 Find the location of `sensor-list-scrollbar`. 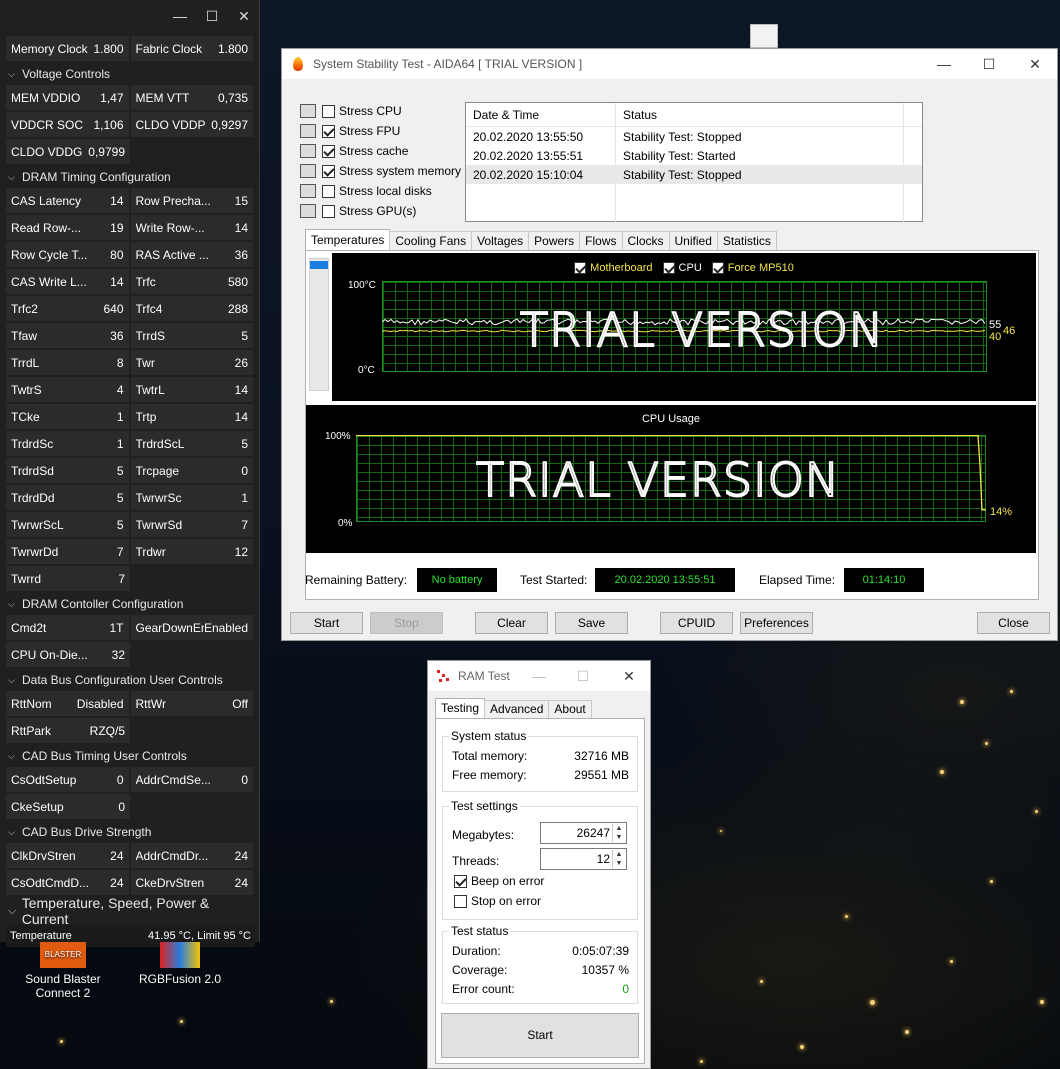

sensor-list-scrollbar is located at coordinates (319, 324).